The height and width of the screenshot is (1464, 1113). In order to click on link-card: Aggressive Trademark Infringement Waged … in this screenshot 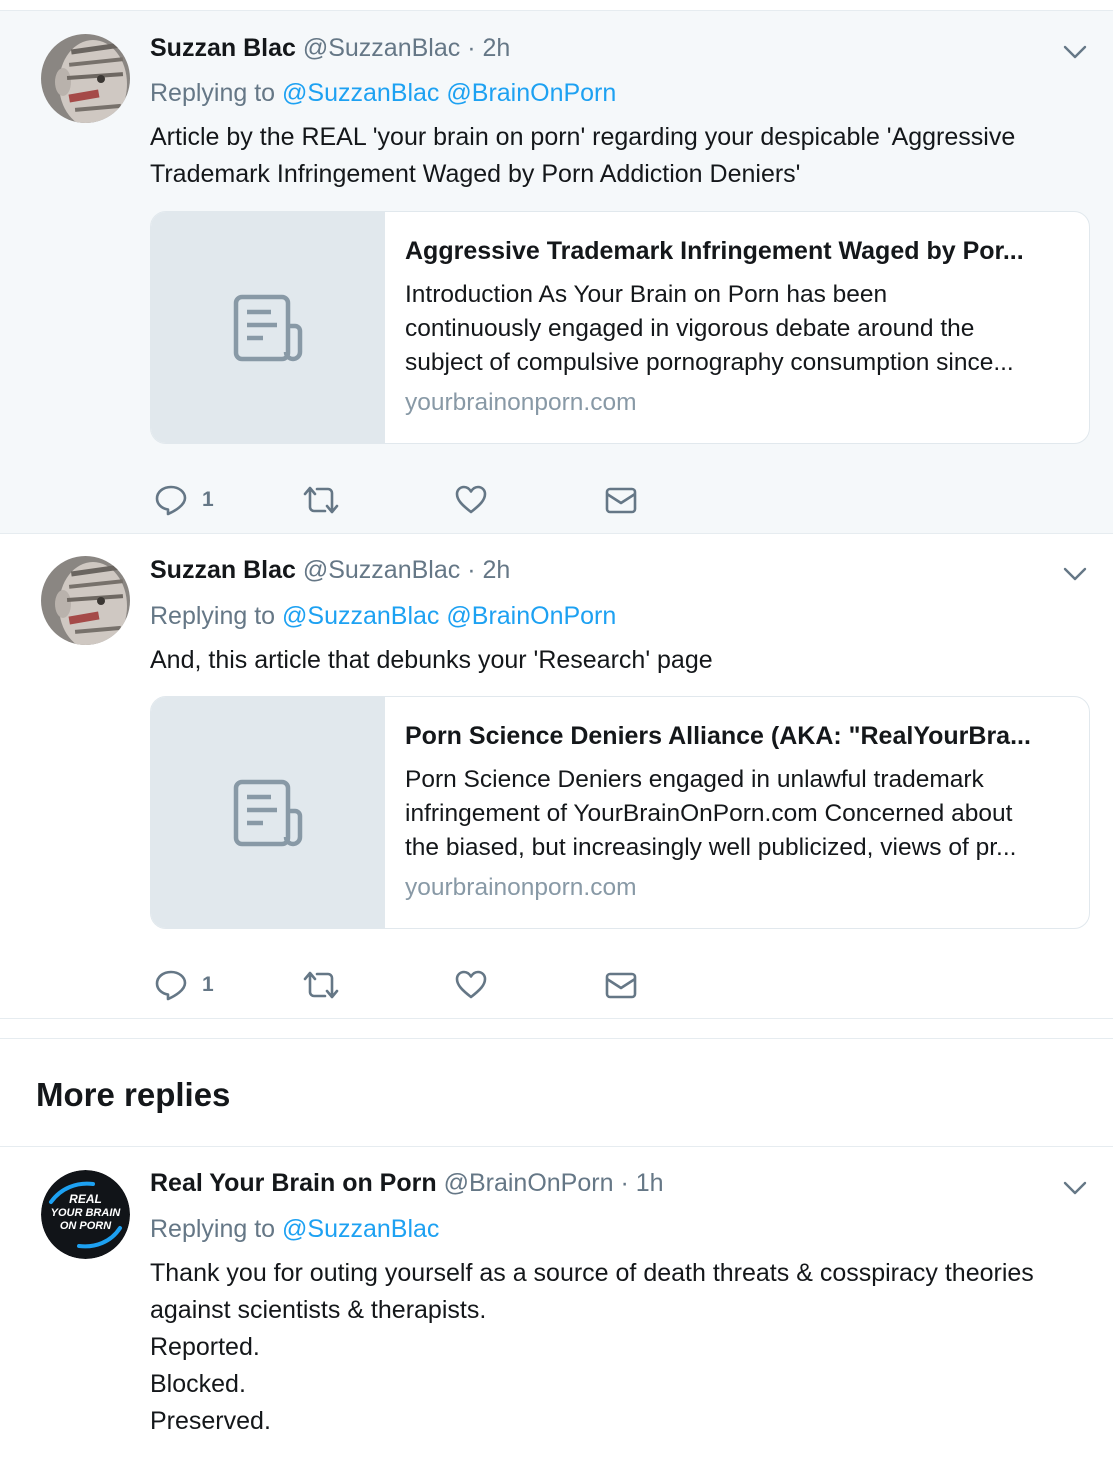, I will do `click(620, 327)`.